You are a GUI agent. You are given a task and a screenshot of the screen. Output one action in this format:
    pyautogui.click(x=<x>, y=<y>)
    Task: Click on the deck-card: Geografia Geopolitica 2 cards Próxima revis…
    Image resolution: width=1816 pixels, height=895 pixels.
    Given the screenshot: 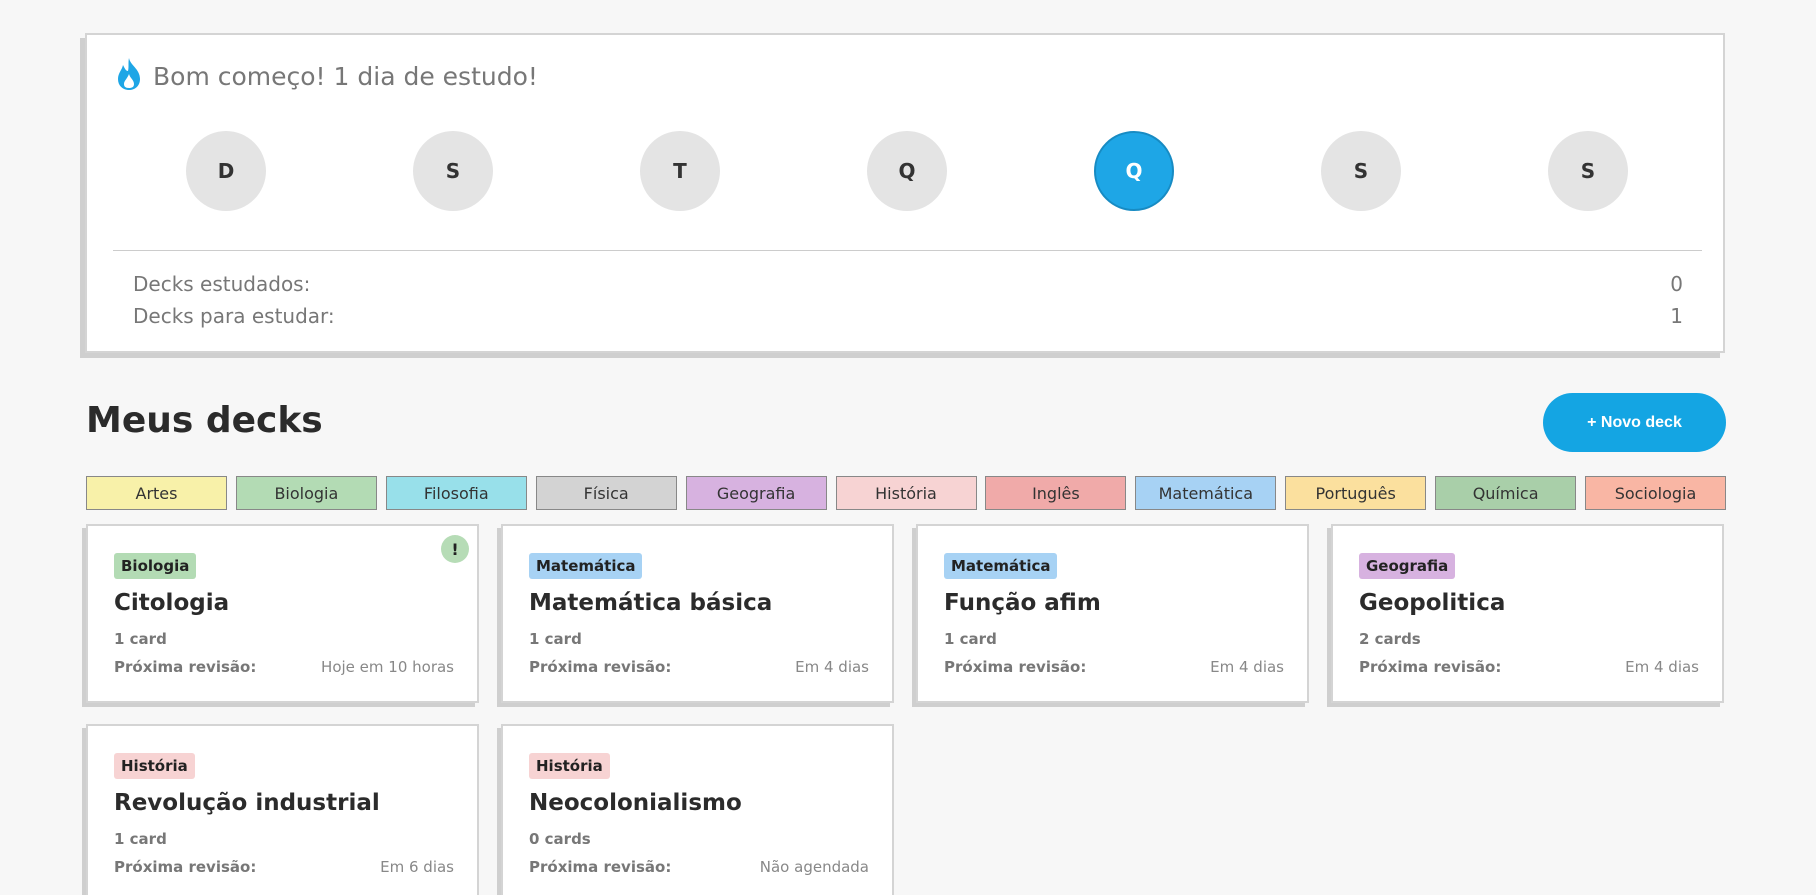 What is the action you would take?
    pyautogui.click(x=1527, y=613)
    